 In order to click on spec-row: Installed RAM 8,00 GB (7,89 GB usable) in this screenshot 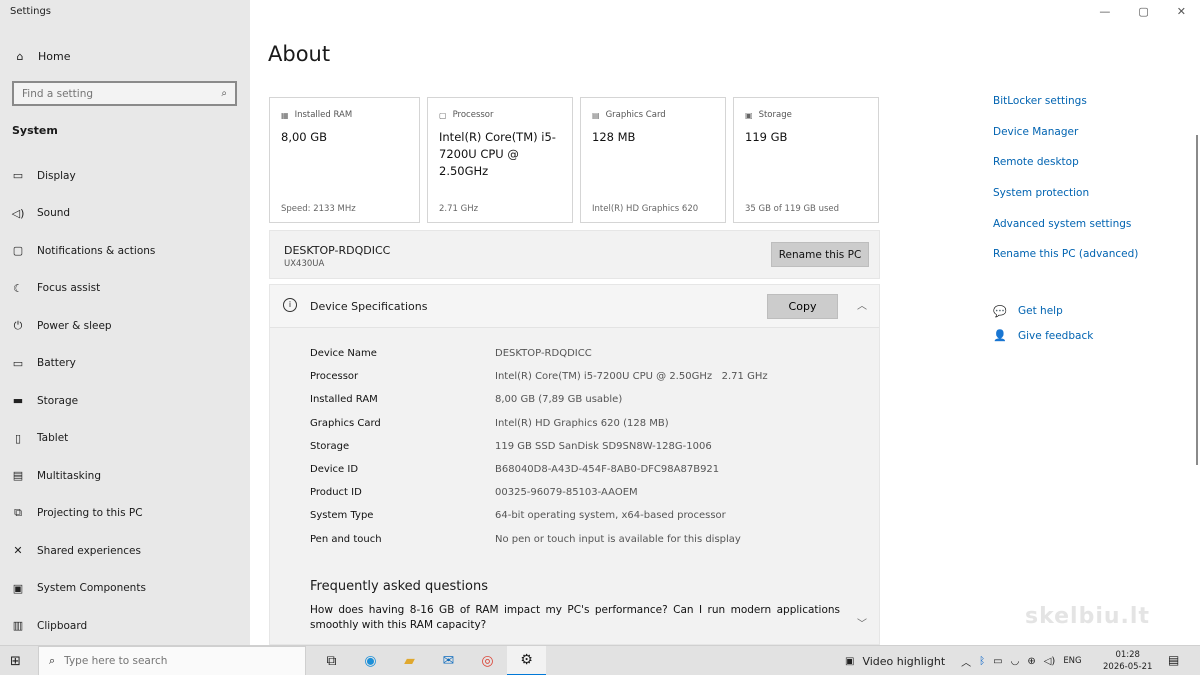, I will do `click(539, 405)`.